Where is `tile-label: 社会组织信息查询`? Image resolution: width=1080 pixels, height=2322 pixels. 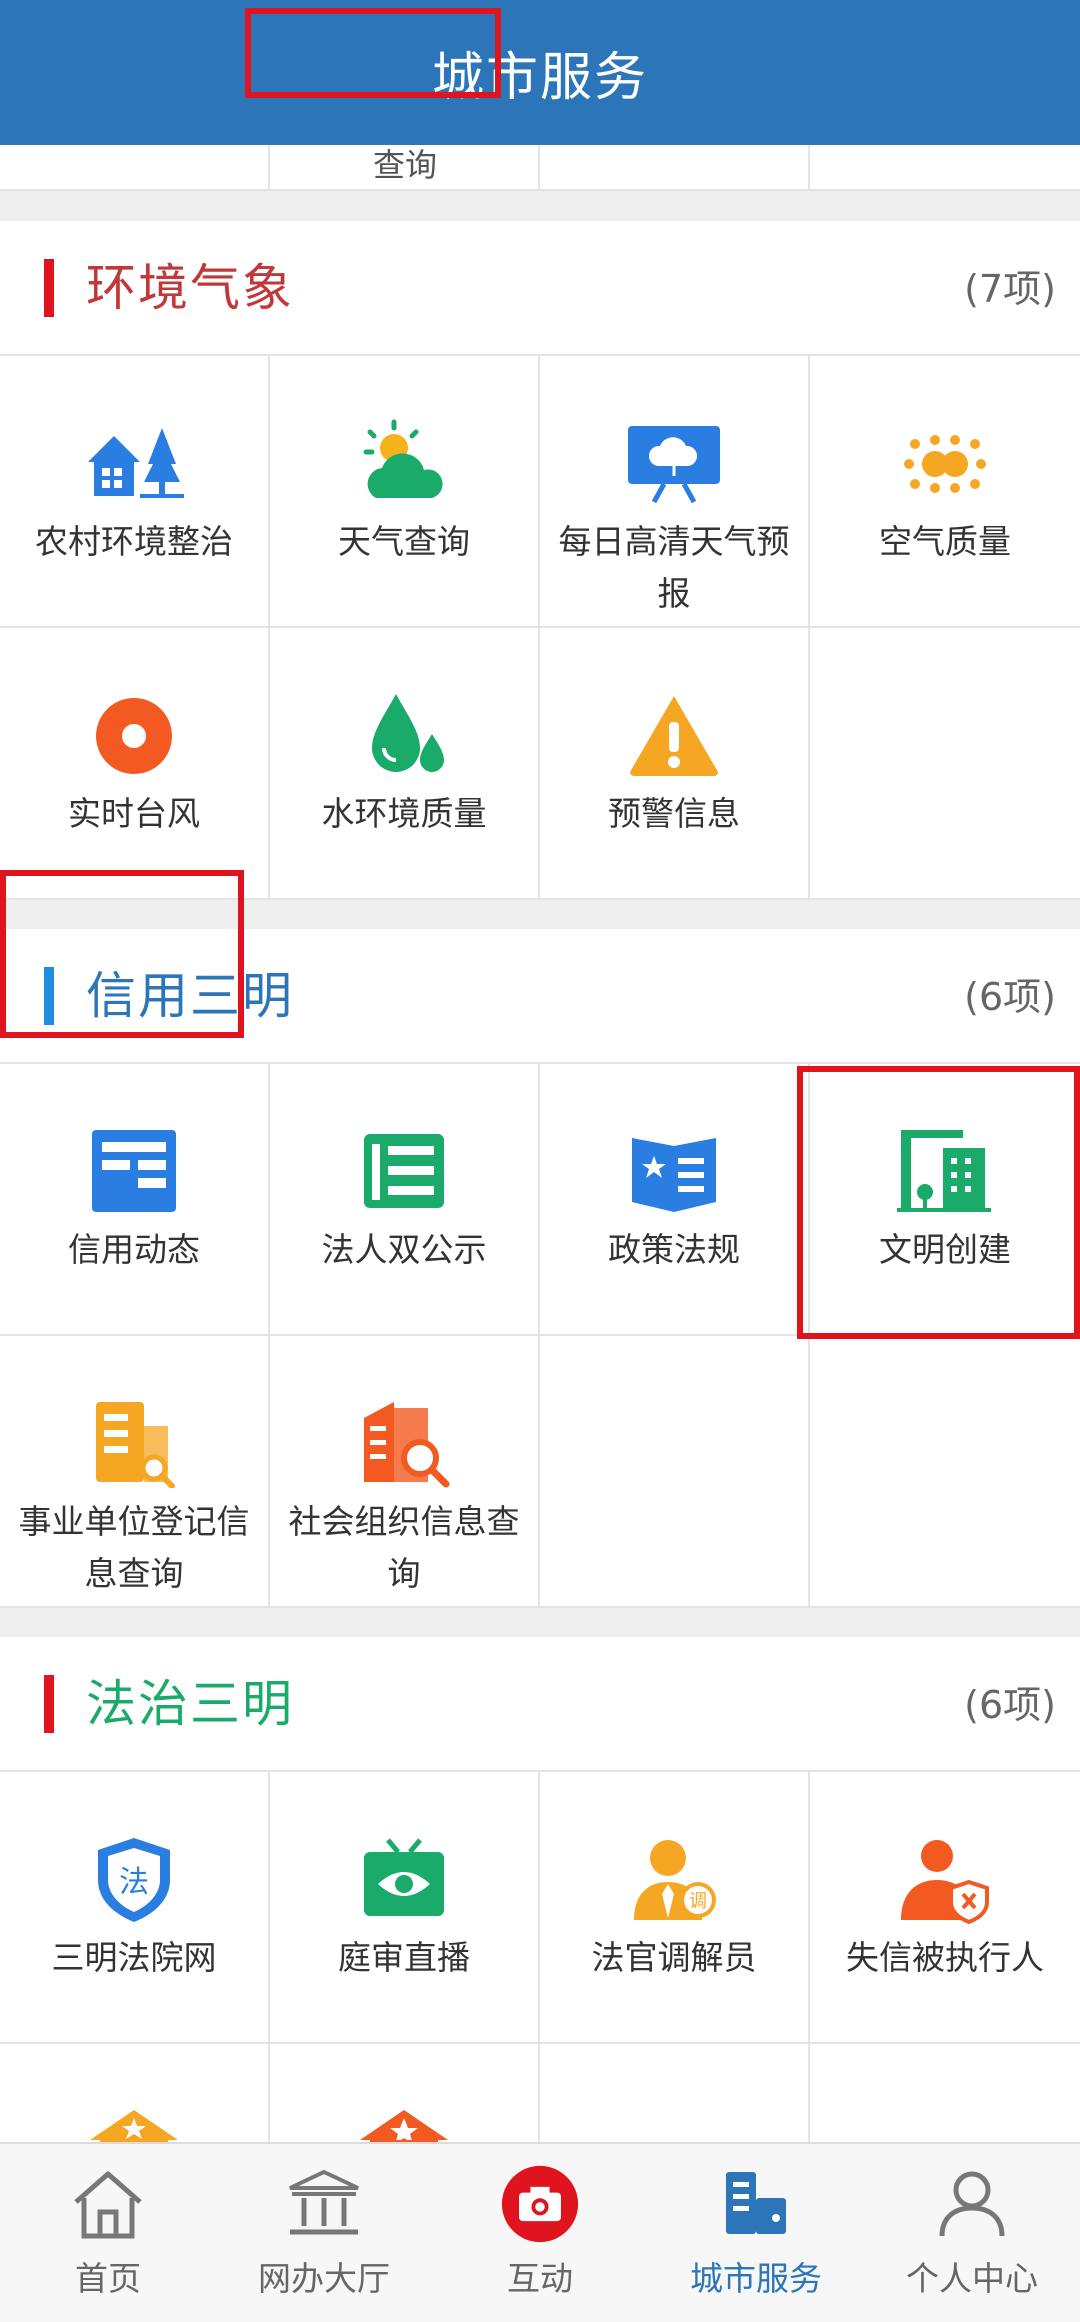 tile-label: 社会组织信息查询 is located at coordinates (404, 1547).